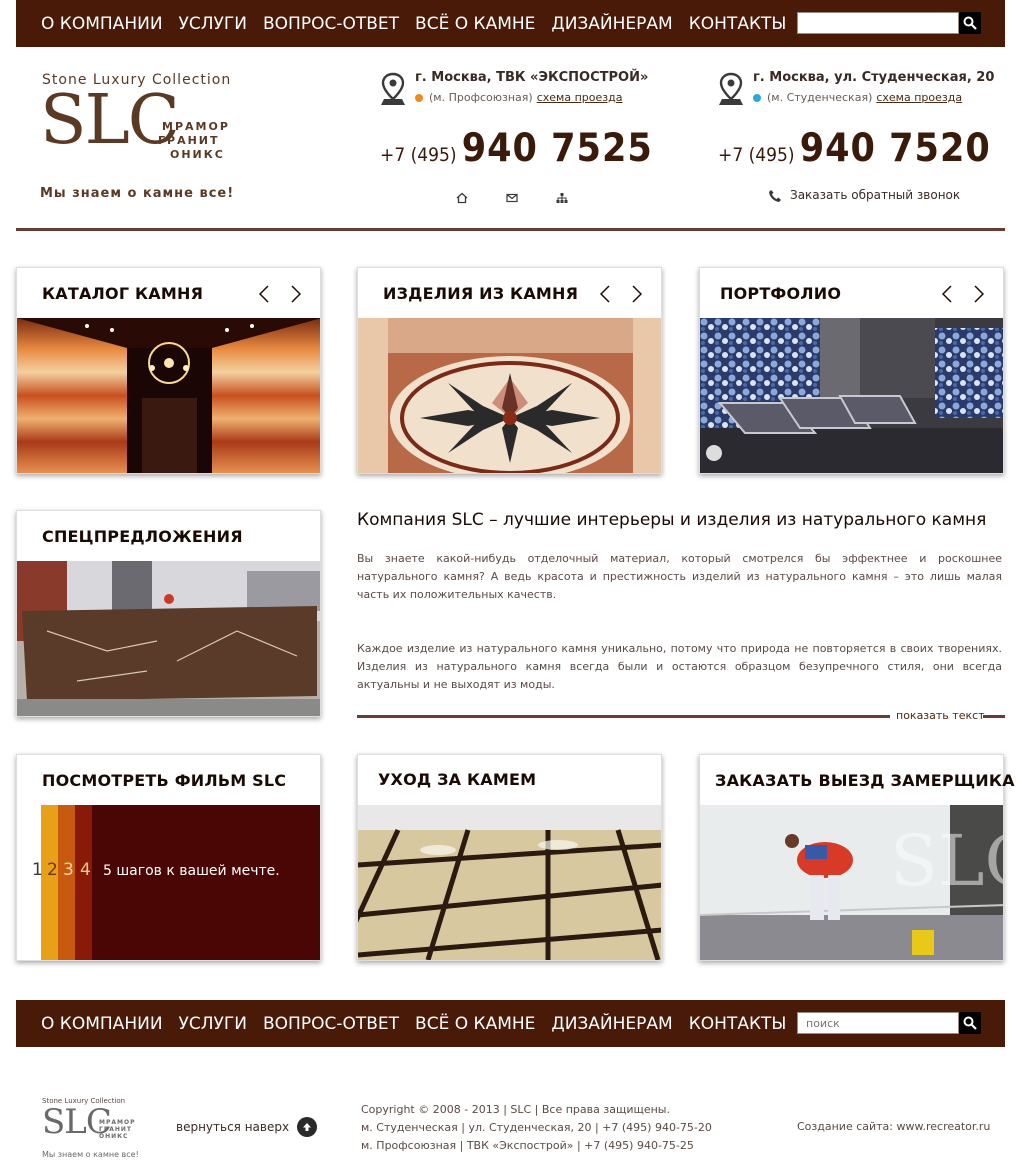 This screenshot has height=1169, width=1019. Describe the element at coordinates (37, 870) in the screenshot. I see `film-digit-1: 1` at that location.